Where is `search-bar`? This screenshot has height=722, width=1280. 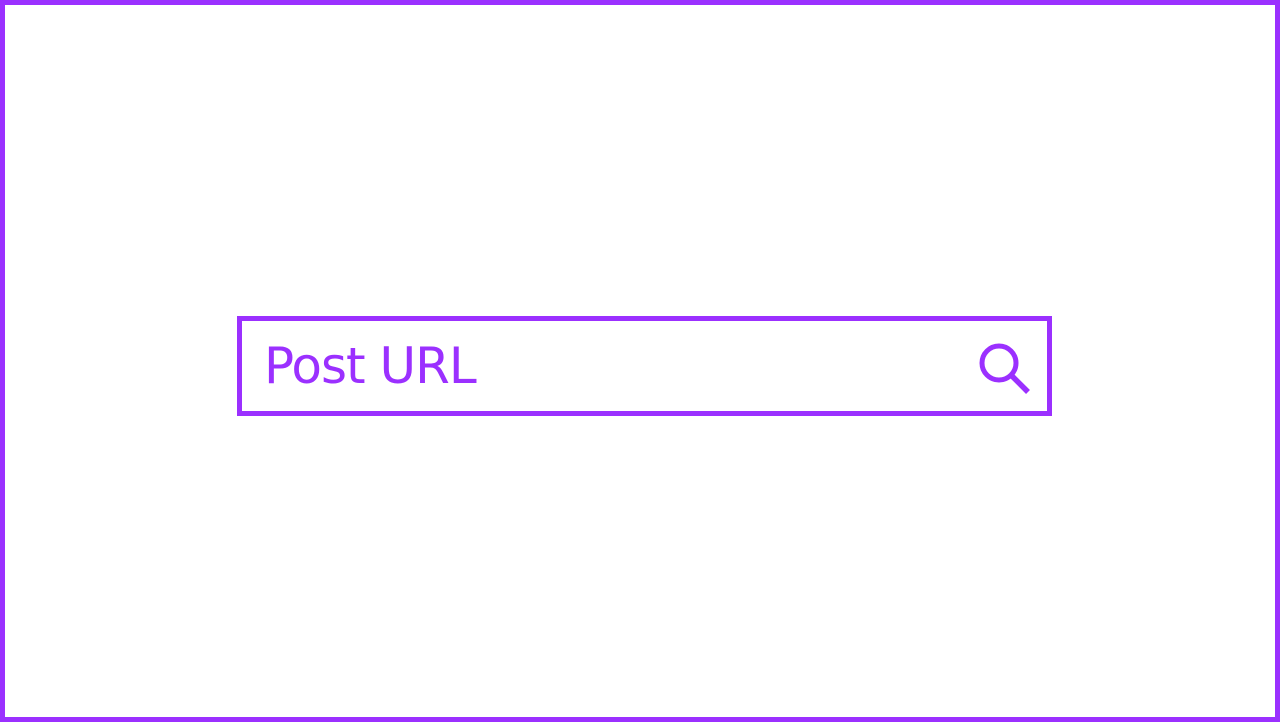
search-bar is located at coordinates (644, 366).